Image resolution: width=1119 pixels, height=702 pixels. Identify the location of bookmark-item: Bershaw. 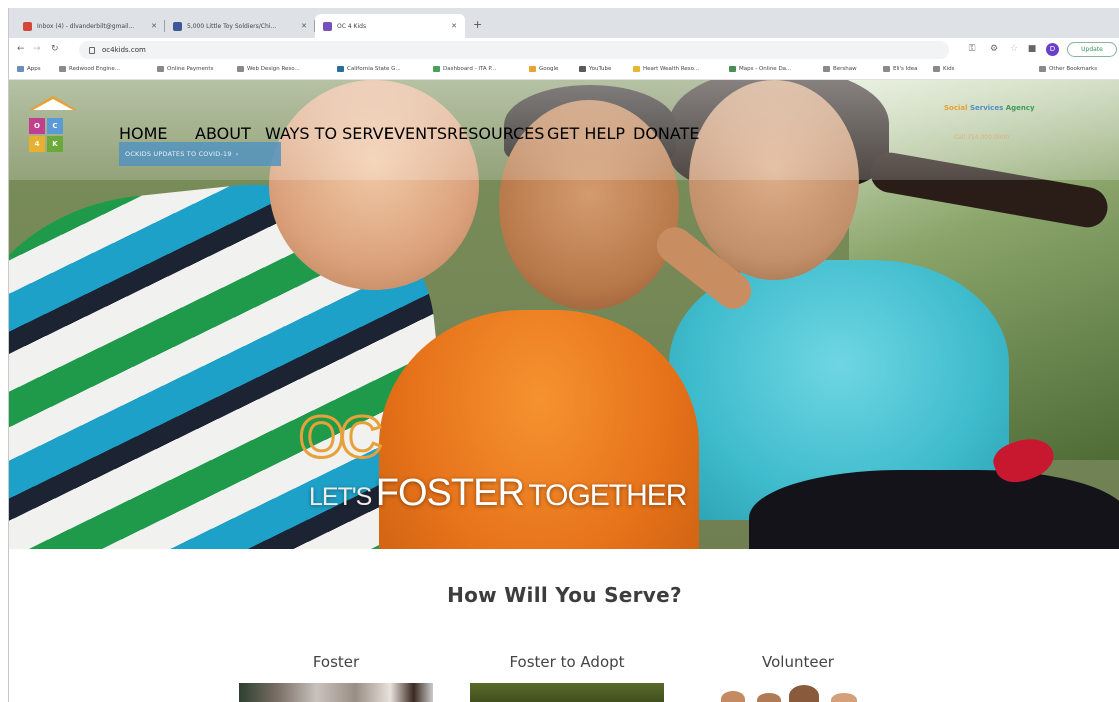
(840, 69).